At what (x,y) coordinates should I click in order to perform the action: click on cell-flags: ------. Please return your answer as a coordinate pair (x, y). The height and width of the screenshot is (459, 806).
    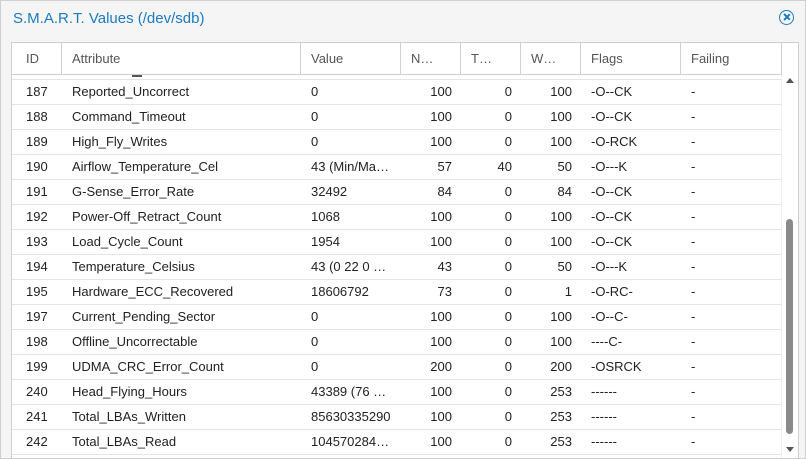
    Looking at the image, I should click on (604, 441).